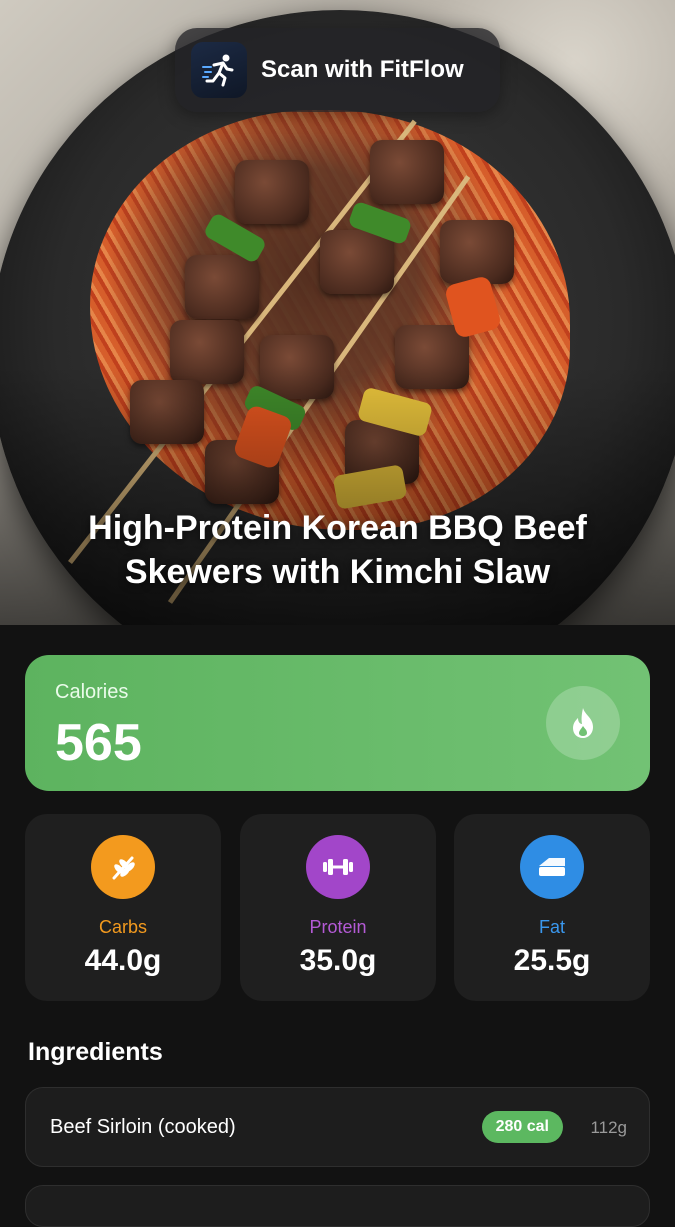  I want to click on protein-value: 35.0g, so click(338, 960).